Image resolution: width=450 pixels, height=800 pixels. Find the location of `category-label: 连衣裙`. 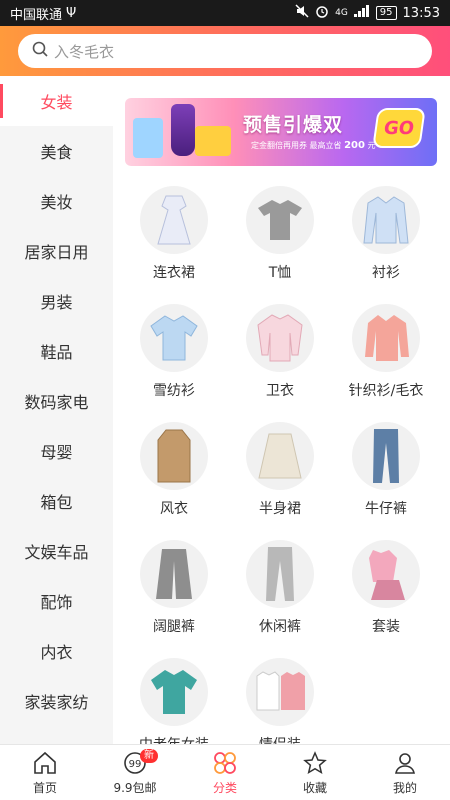

category-label: 连衣裙 is located at coordinates (174, 273).